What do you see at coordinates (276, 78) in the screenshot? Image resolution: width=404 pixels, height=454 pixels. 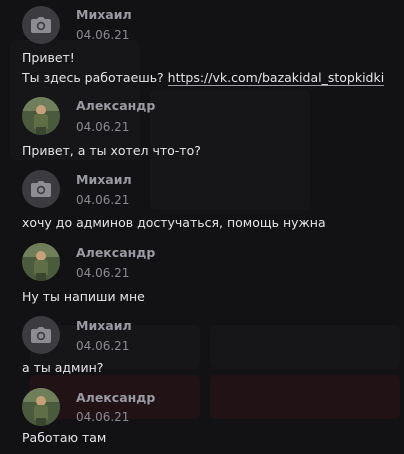 I see `message-link: https://vk.com/bazakidal_stopkidki` at bounding box center [276, 78].